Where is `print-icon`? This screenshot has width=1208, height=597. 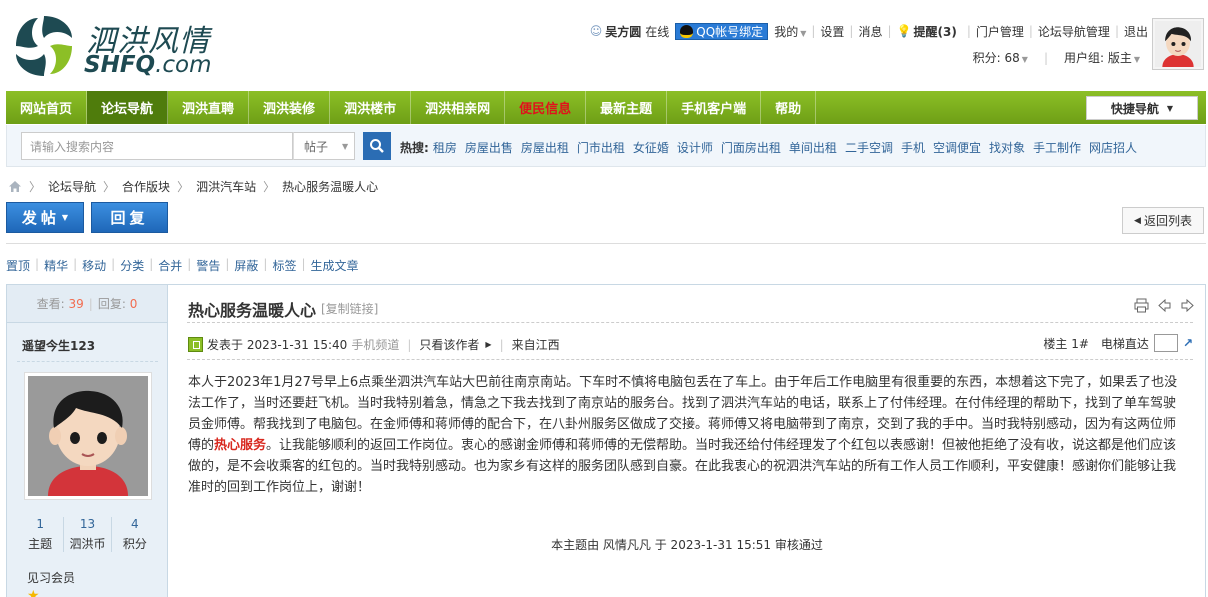
print-icon is located at coordinates (1141, 305).